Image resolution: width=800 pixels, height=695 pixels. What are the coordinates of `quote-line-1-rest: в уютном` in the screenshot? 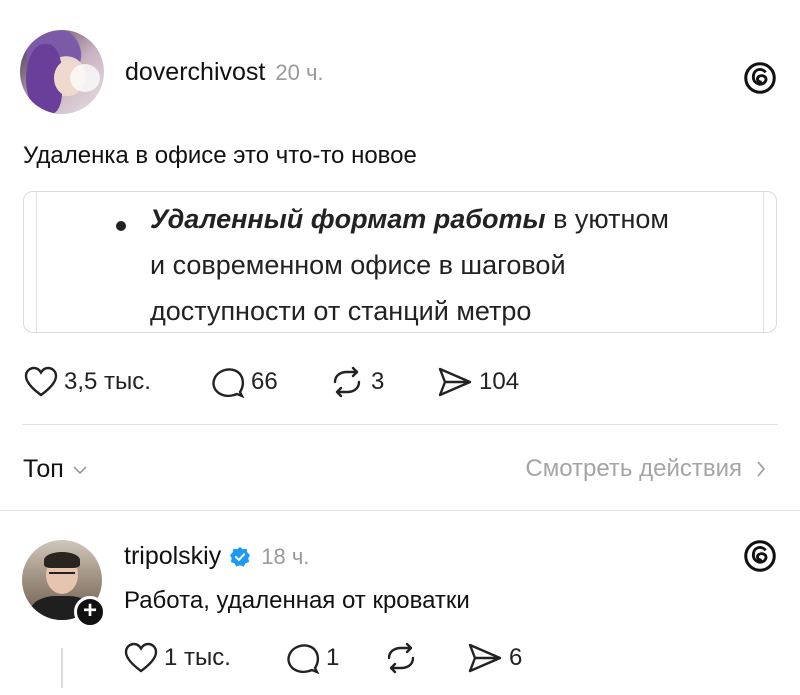 It's located at (607, 219).